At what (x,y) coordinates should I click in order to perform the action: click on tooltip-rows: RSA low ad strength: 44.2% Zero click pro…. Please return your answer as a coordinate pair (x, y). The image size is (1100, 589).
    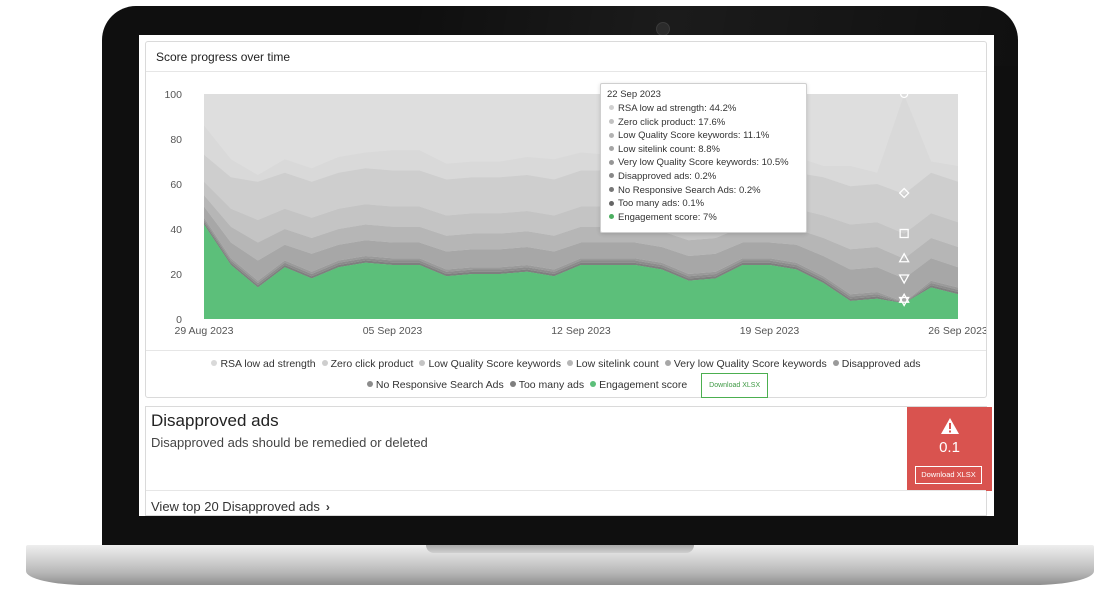
    Looking at the image, I should click on (703, 163).